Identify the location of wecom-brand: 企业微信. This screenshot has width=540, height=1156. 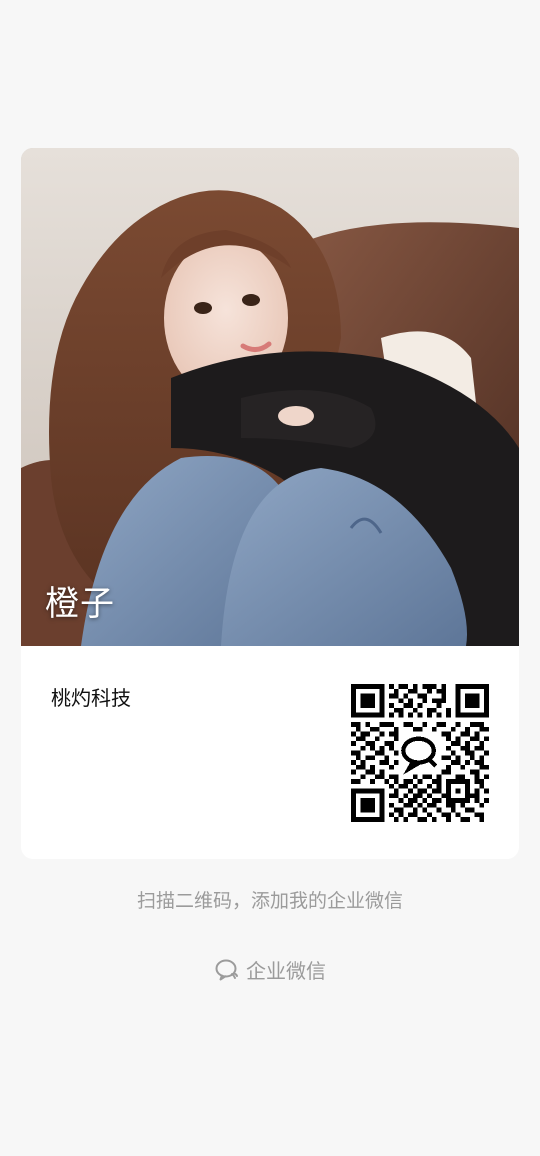
(270, 969).